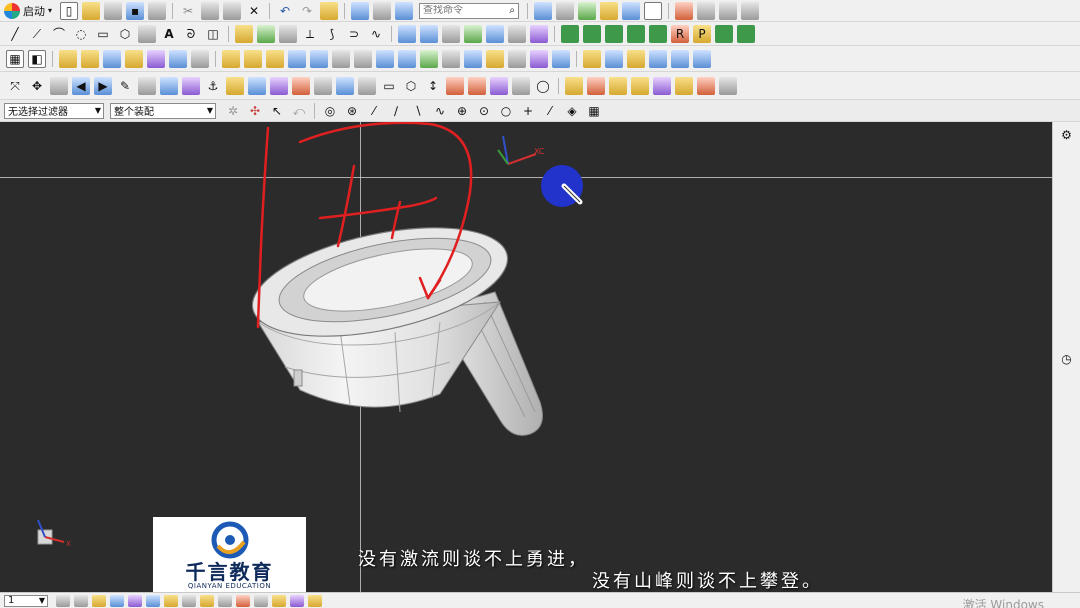 This screenshot has height=608, width=1080. What do you see at coordinates (191, 85) in the screenshot?
I see `analysis-2-icon` at bounding box center [191, 85].